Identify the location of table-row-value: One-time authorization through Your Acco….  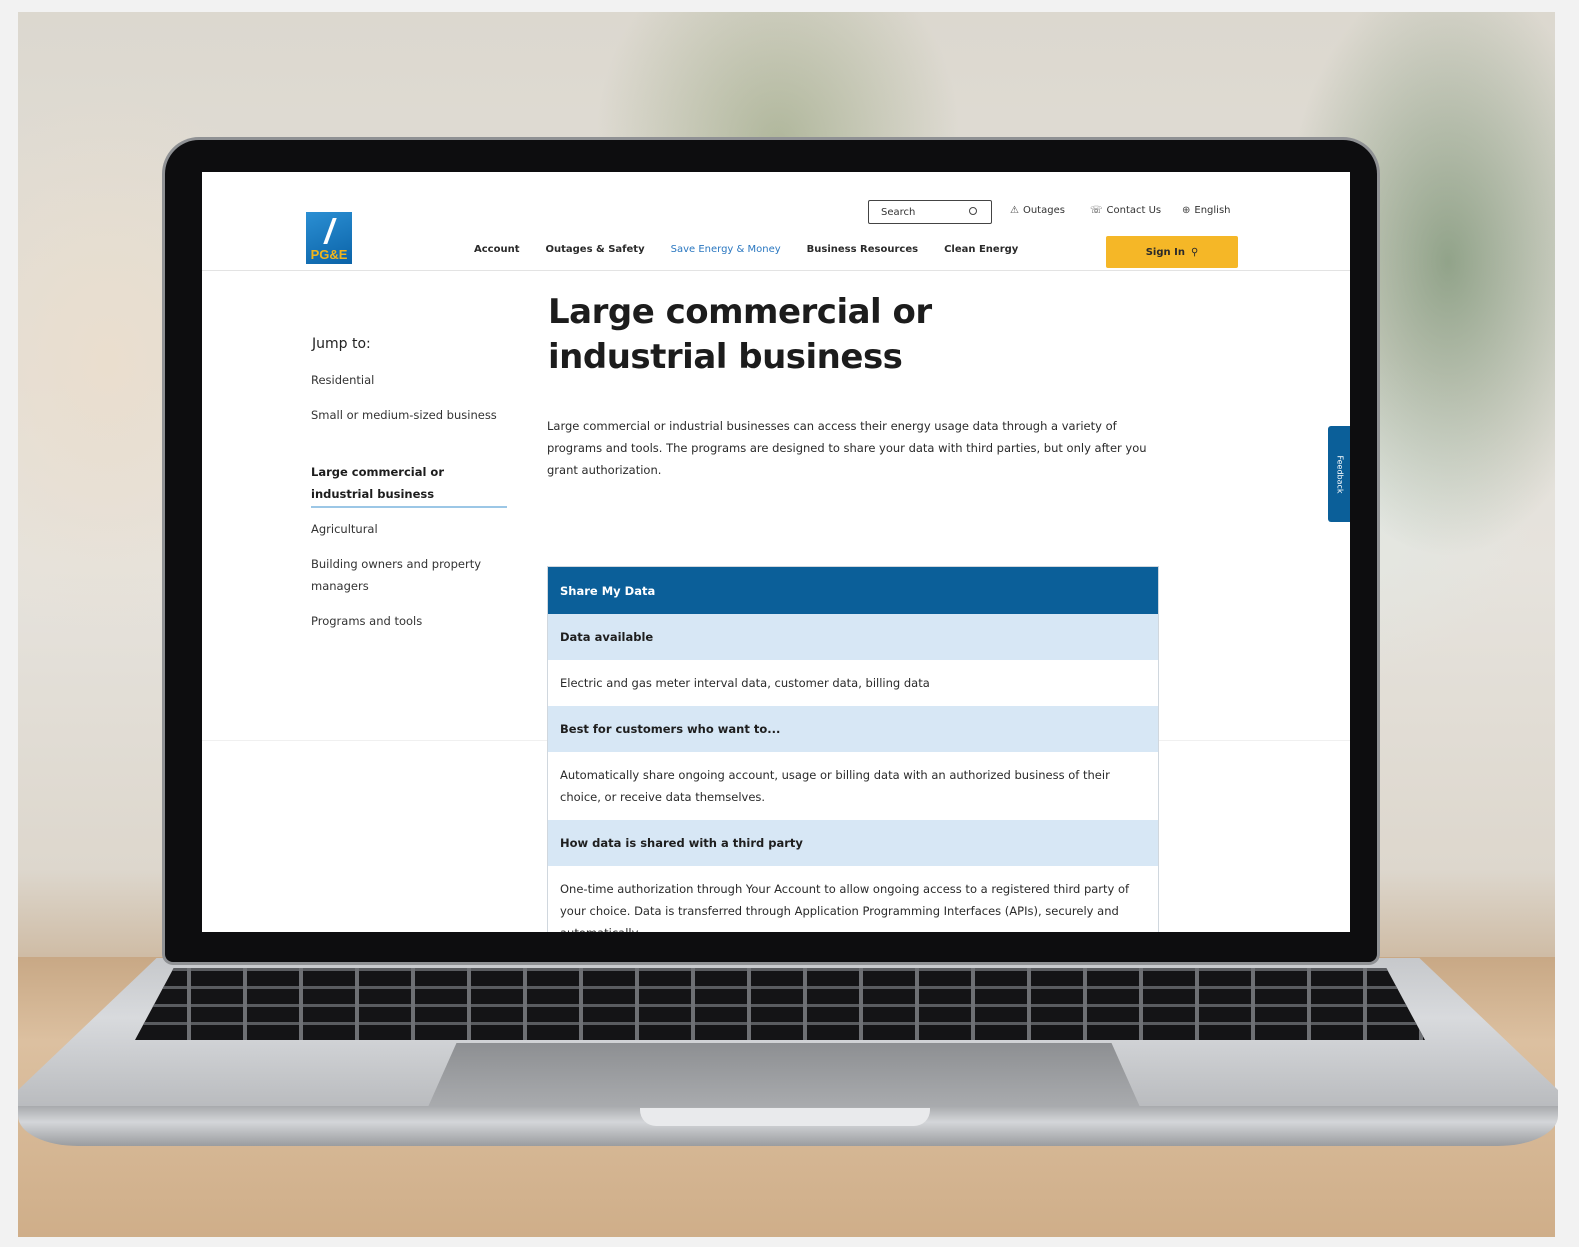
(853, 899).